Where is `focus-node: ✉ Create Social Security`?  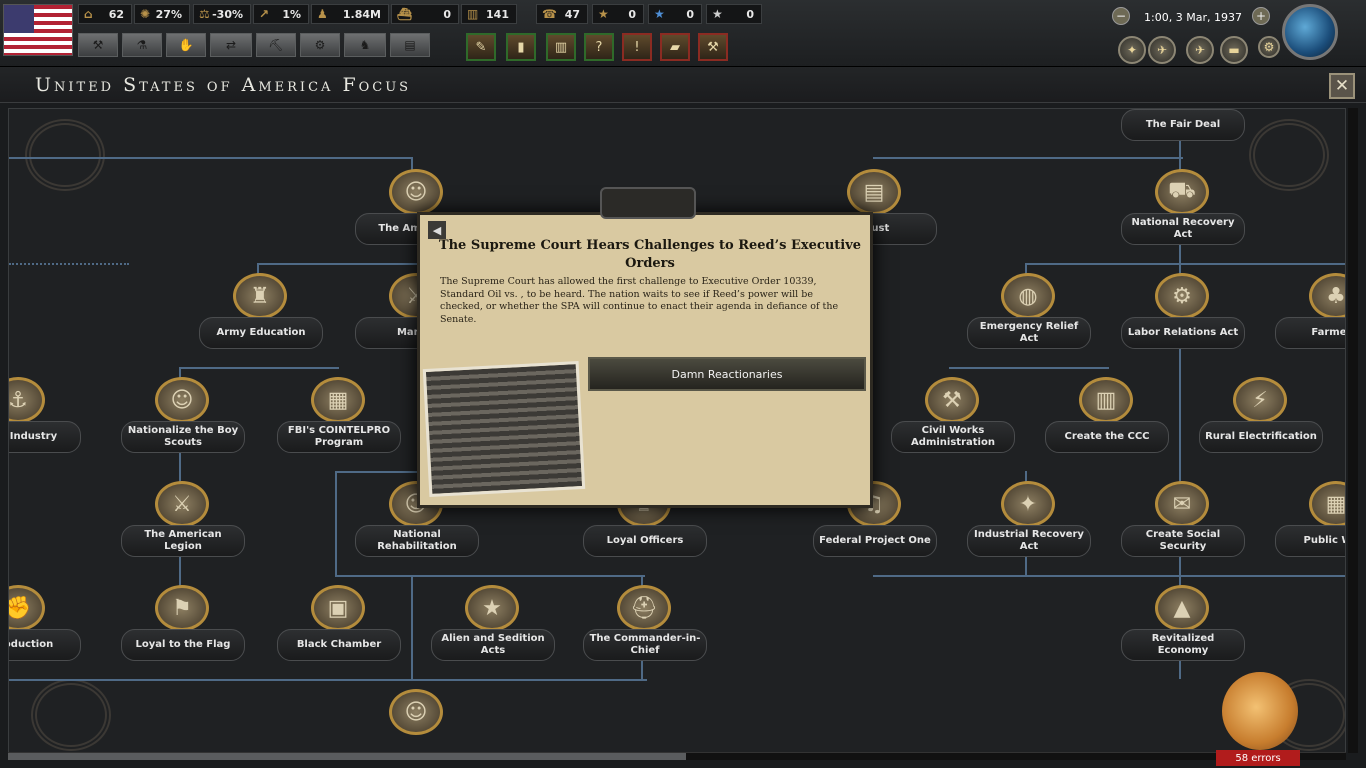 focus-node: ✉ Create Social Security is located at coordinates (1179, 519).